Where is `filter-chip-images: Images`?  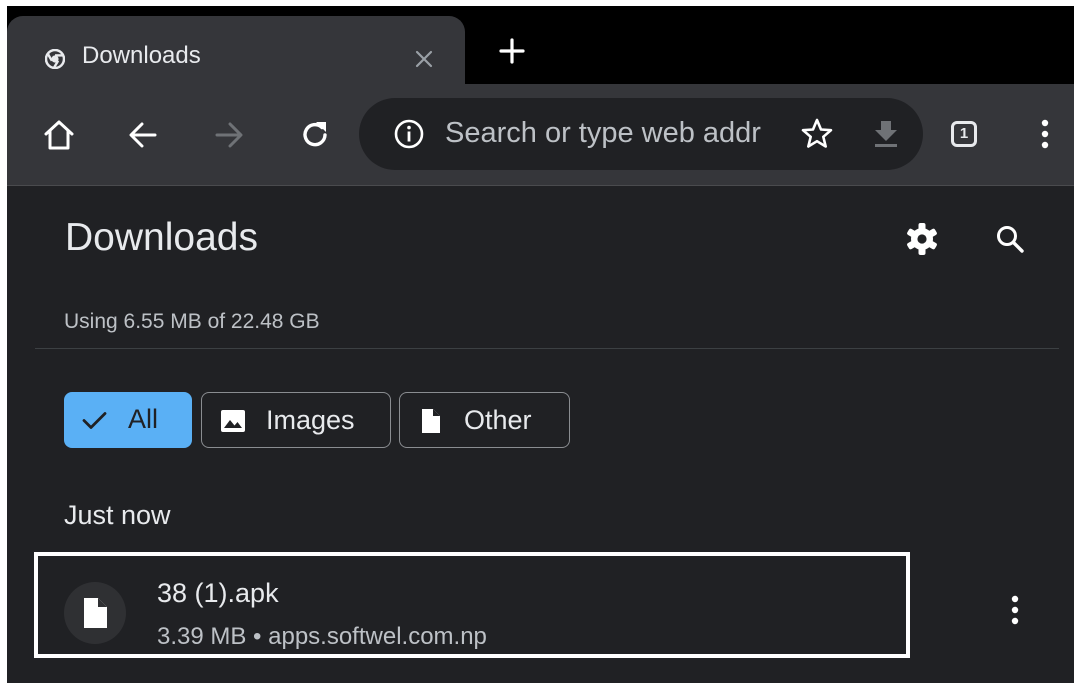
filter-chip-images: Images is located at coordinates (296, 420).